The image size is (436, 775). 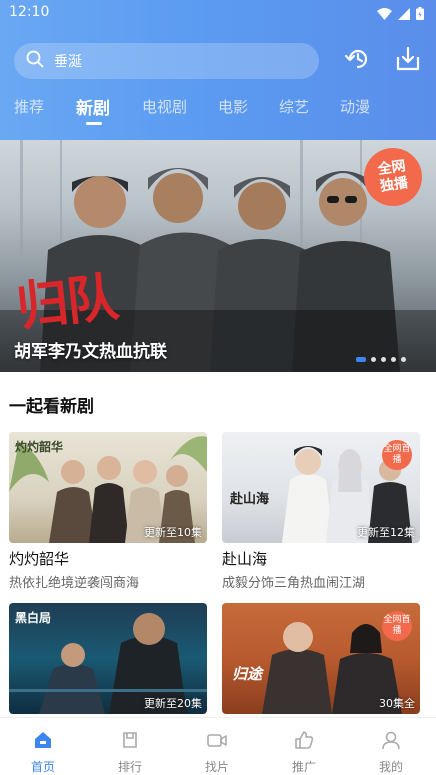 I want to click on video-icon, so click(x=217, y=744).